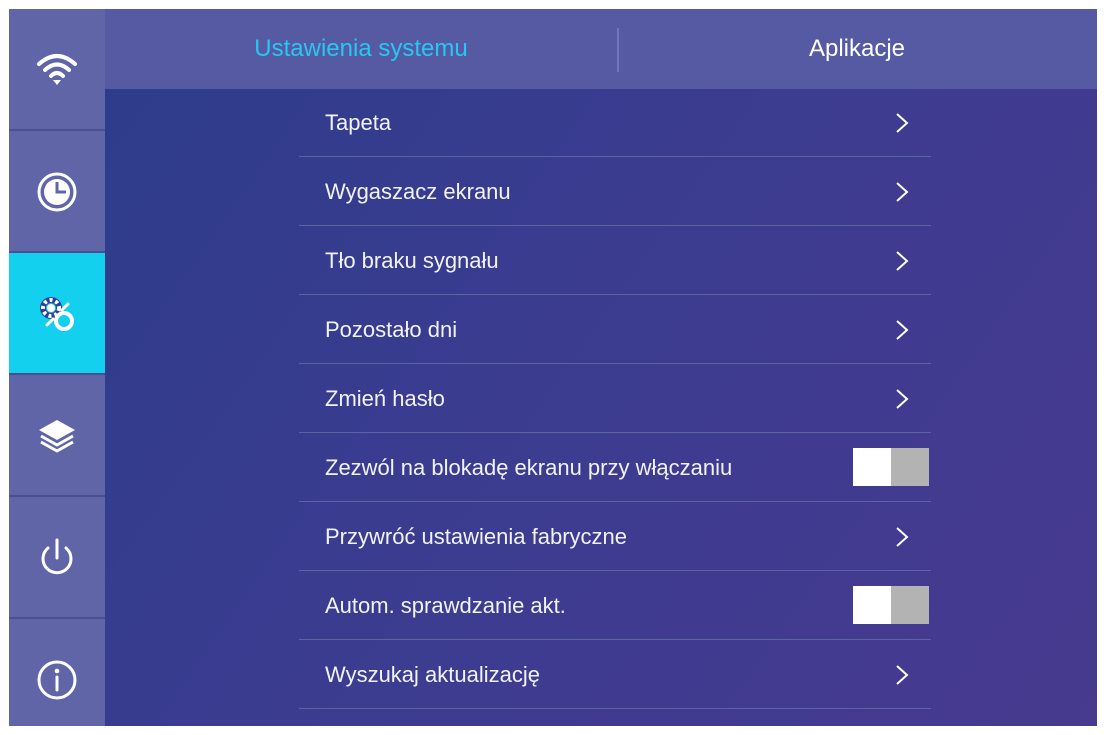 The width and height of the screenshot is (1106, 735). I want to click on sidebar-item-info, so click(57, 672).